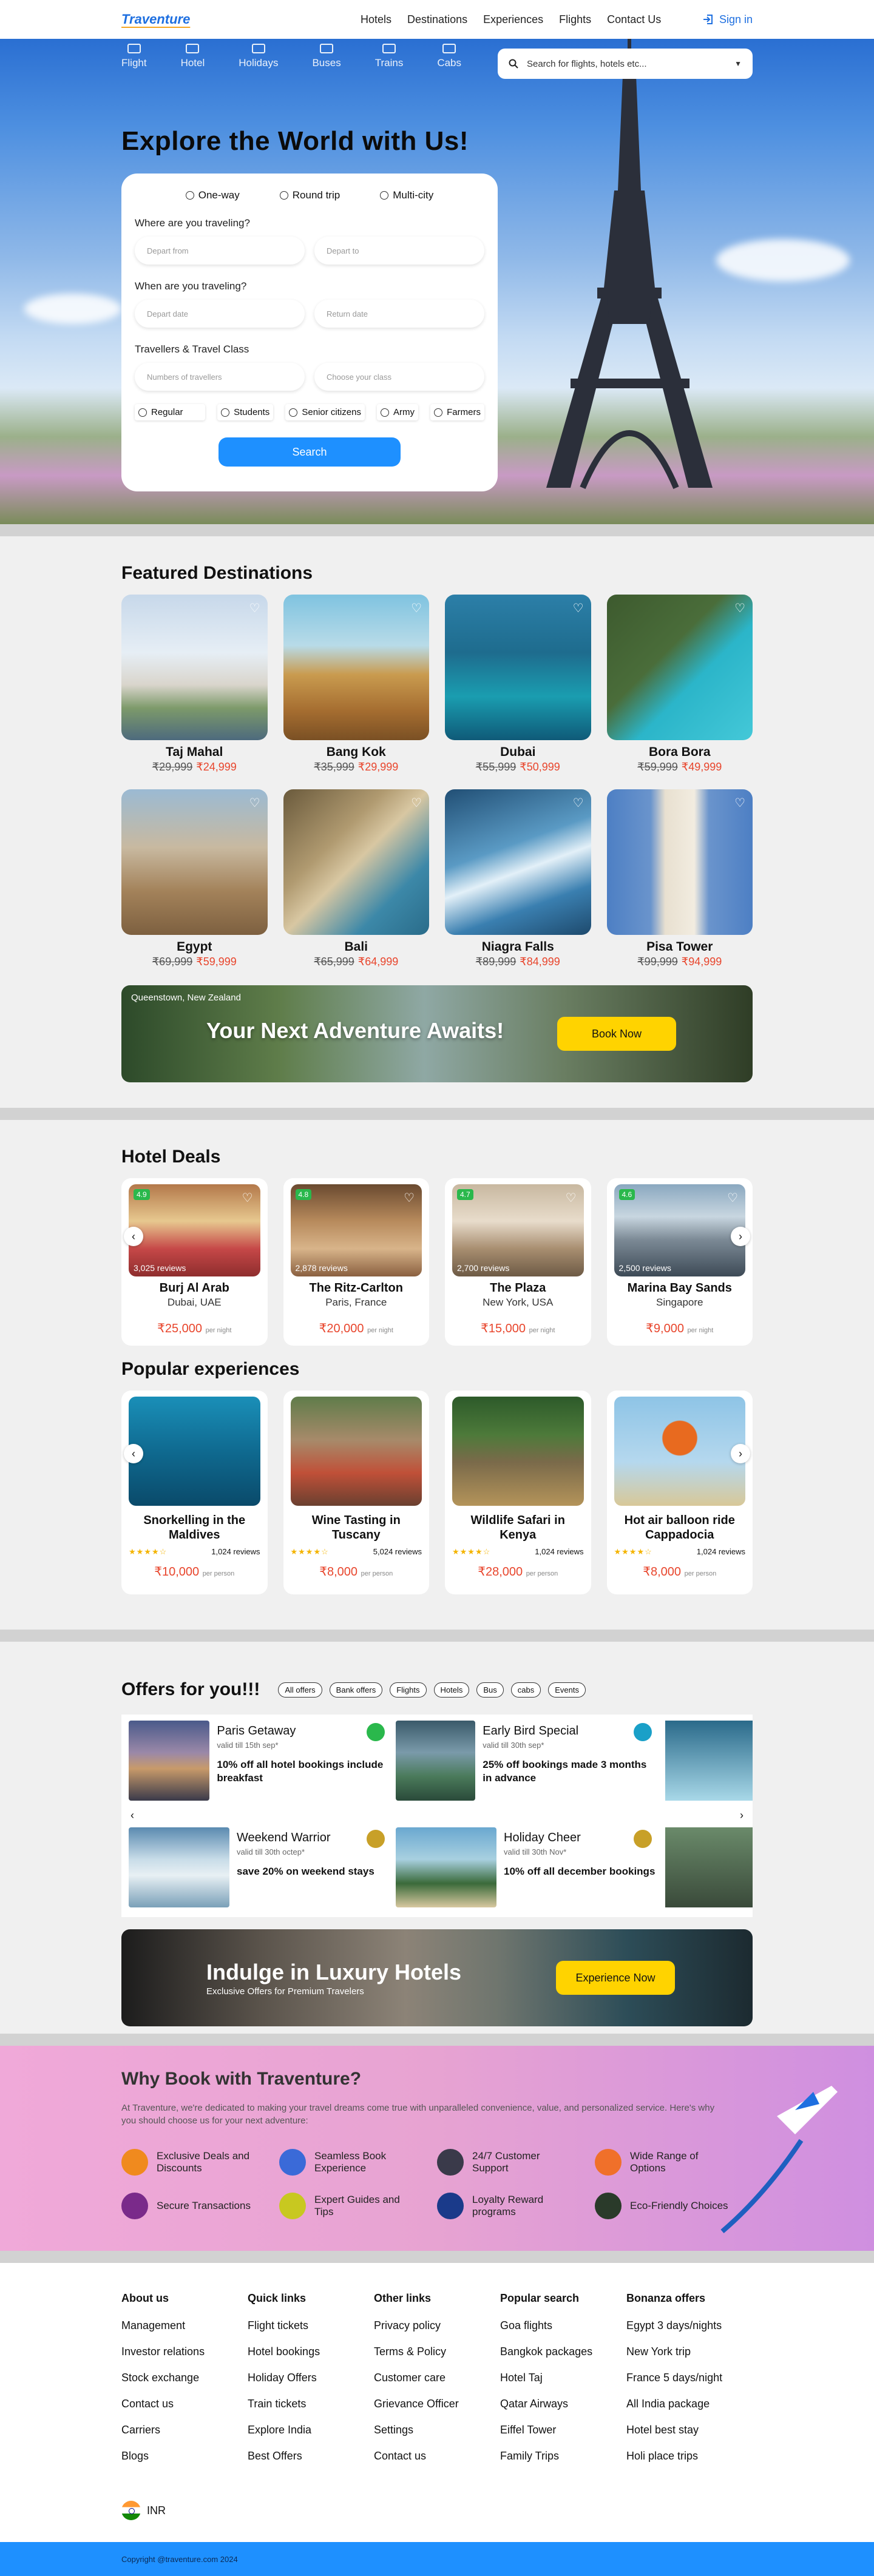  Describe the element at coordinates (563, 2352) in the screenshot. I see `footer-link: Bangkok packages` at that location.